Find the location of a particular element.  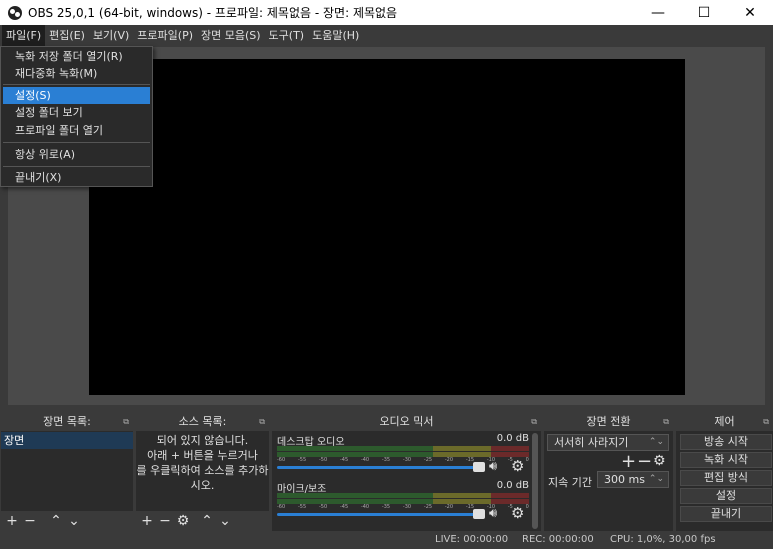

scenes-dock-title: 장면 목록: ⧉ is located at coordinates (67, 422).